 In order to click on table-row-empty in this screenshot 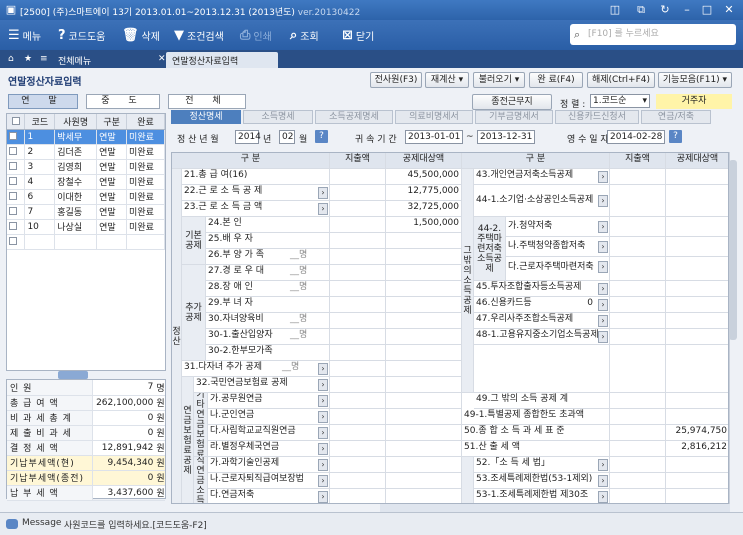, I will do `click(86, 242)`.